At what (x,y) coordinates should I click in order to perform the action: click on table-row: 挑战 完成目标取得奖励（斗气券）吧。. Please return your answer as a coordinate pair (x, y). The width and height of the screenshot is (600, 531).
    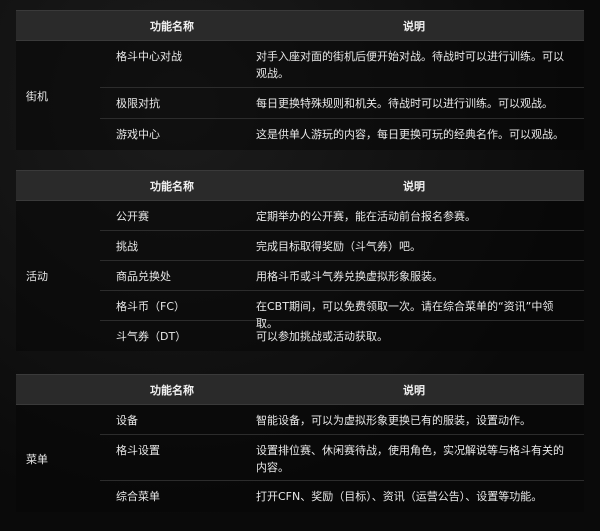
    Looking at the image, I should click on (342, 246).